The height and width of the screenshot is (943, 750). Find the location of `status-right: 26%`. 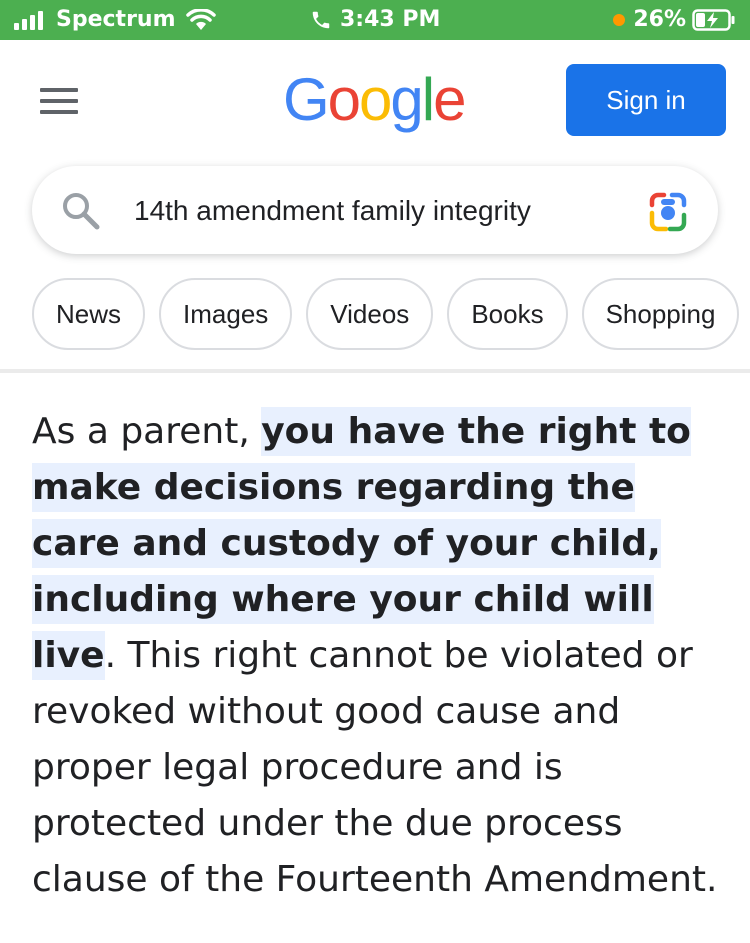

status-right: 26% is located at coordinates (674, 19).